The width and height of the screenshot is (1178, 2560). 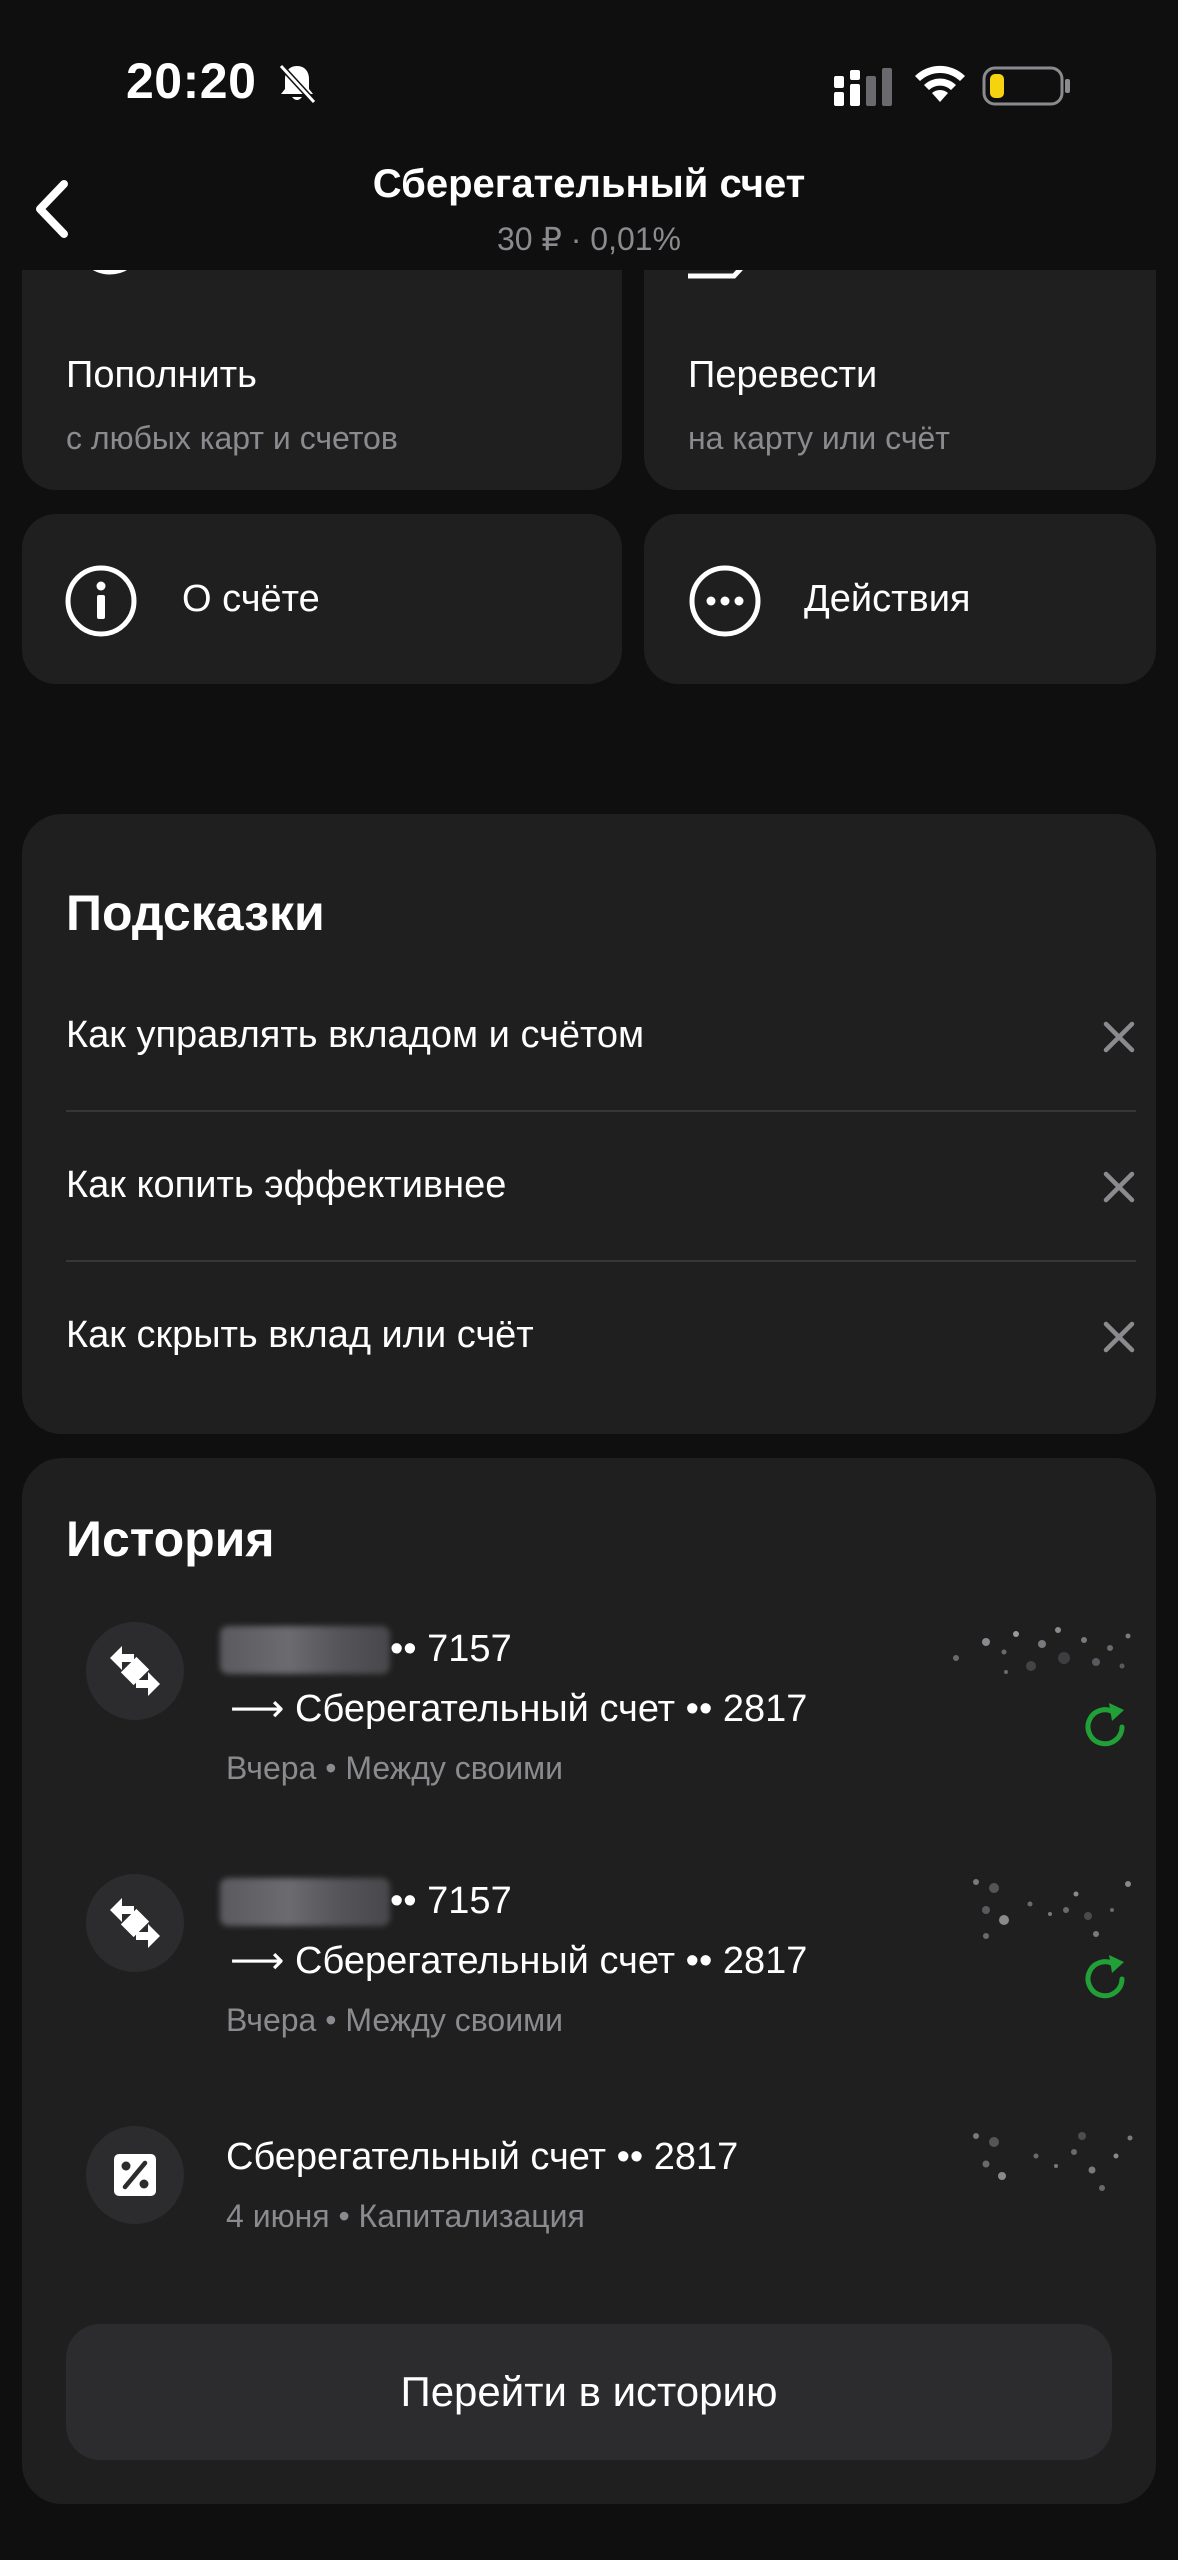 What do you see at coordinates (940, 83) in the screenshot?
I see `wifi-icon` at bounding box center [940, 83].